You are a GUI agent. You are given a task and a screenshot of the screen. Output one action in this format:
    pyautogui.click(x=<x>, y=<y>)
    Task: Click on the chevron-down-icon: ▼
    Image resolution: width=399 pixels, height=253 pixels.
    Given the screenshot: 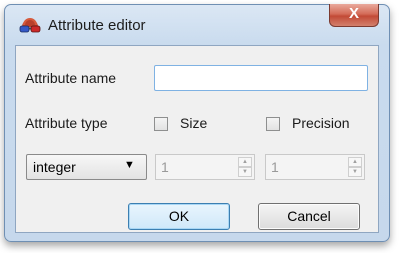 What is the action you would take?
    pyautogui.click(x=129, y=165)
    